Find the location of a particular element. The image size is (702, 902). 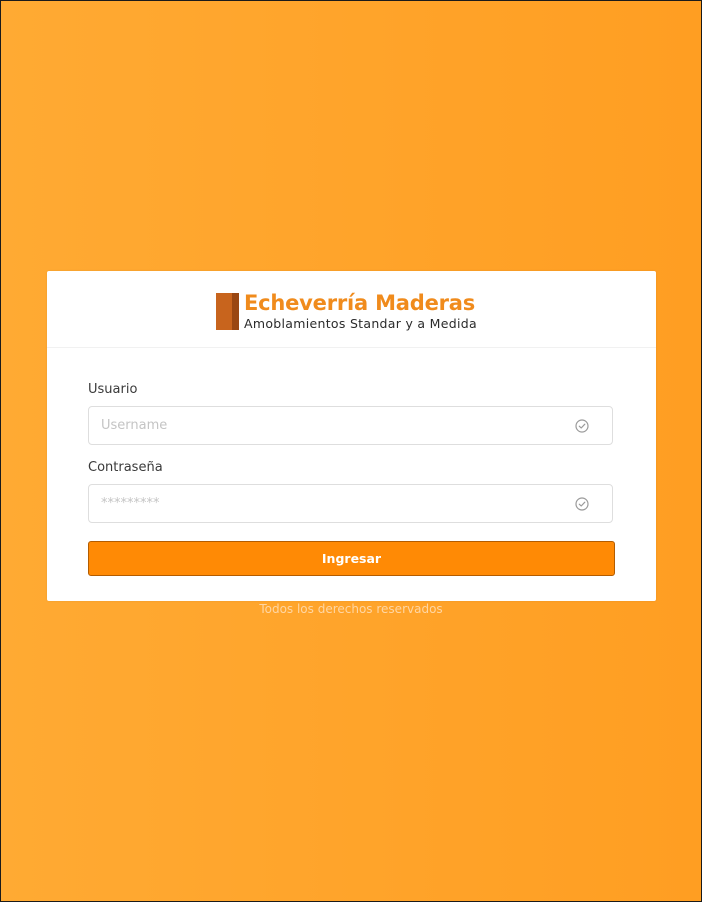

footer-text: Todos los derechos reservados is located at coordinates (351, 609).